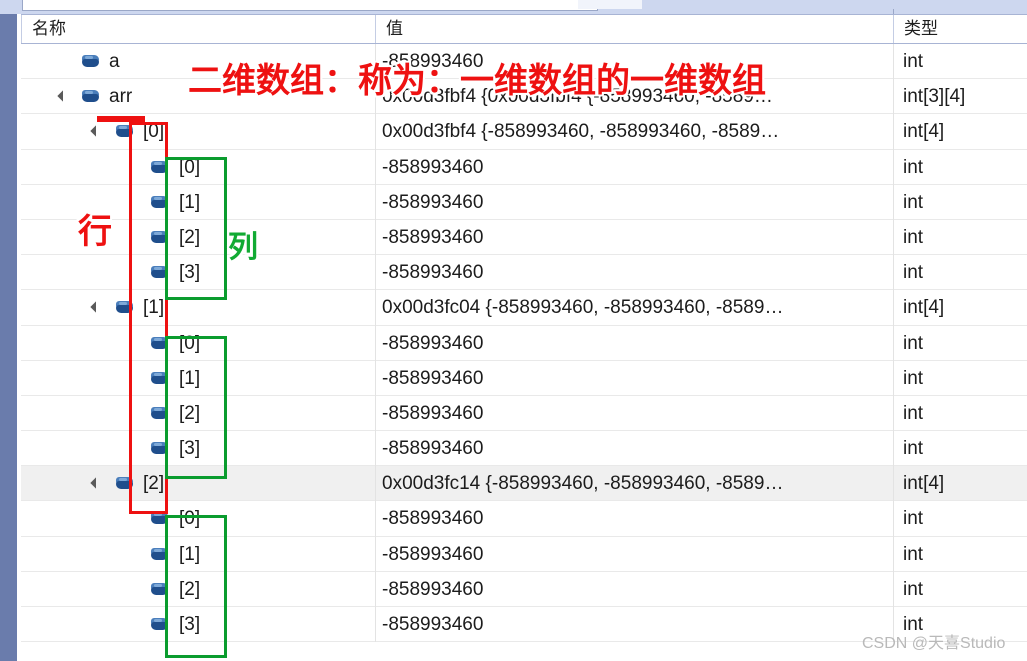  I want to click on column-header-value: 值, so click(634, 29).